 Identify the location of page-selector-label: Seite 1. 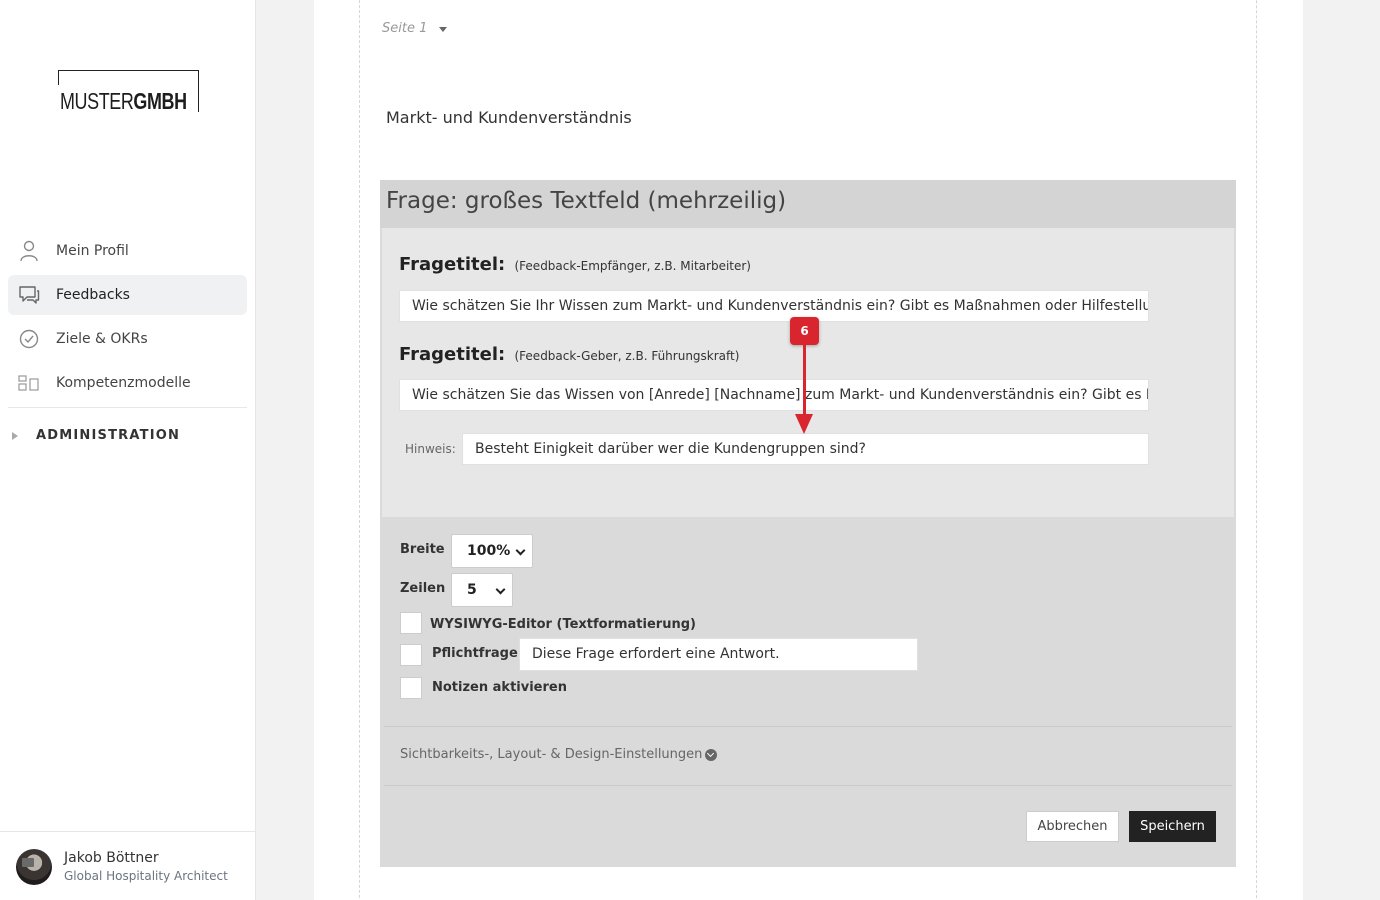
(405, 28).